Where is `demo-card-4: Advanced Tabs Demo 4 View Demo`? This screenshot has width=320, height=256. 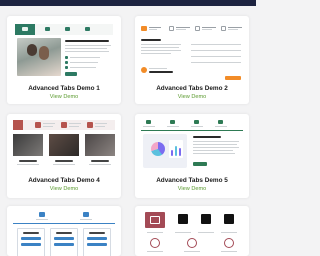 demo-card-4: Advanced Tabs Demo 4 View Demo is located at coordinates (64, 156).